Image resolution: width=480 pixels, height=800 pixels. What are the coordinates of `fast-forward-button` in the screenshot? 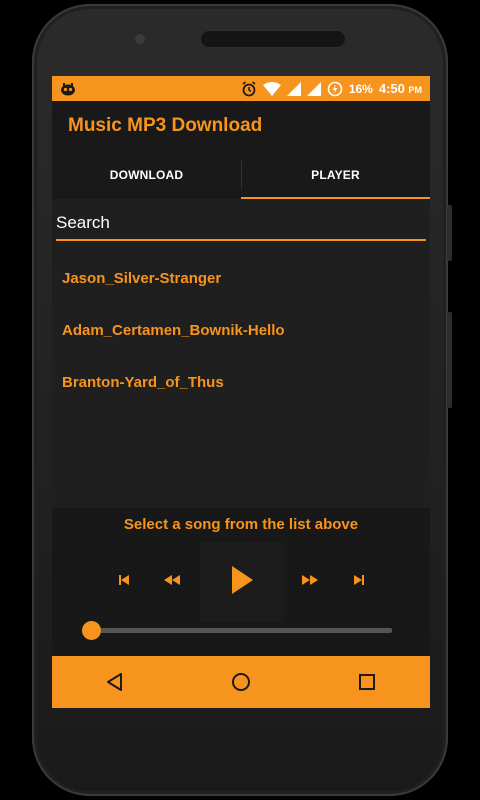 It's located at (310, 580).